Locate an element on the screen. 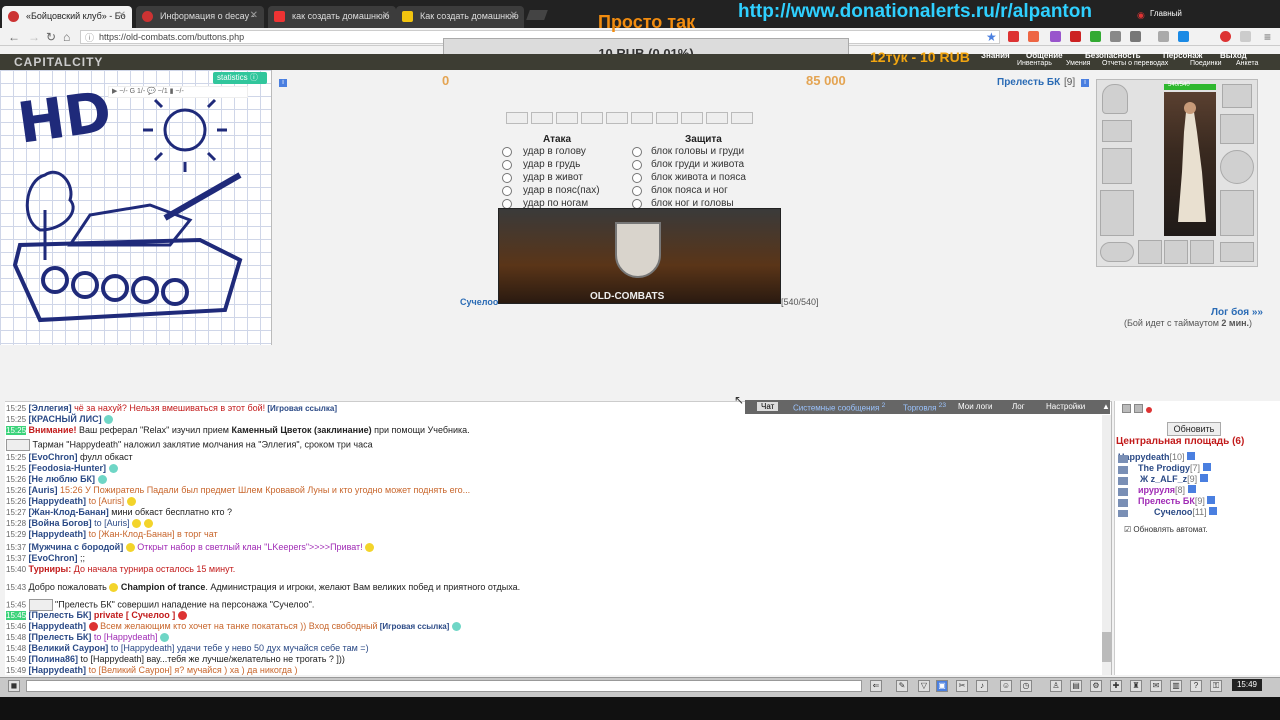 Image resolution: width=1280 pixels, height=720 pixels. attack-belly: удар в живот is located at coordinates (553, 177).